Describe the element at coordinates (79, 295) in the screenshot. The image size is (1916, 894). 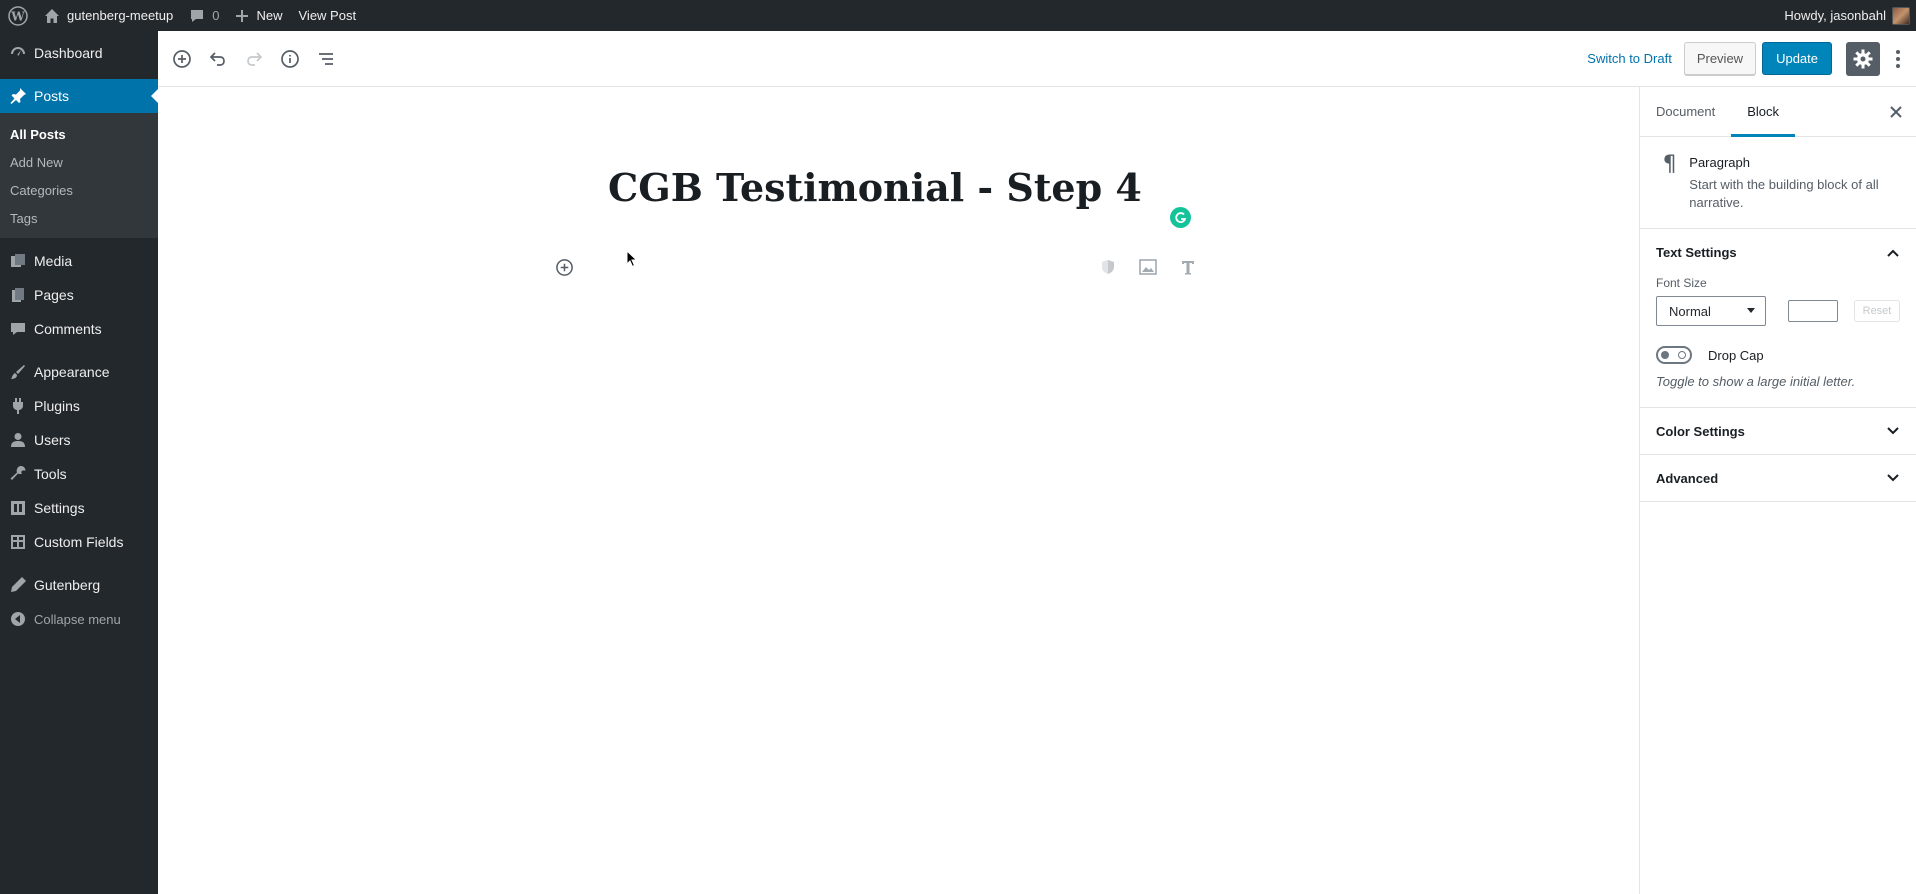
I see `menu-item-pages: Pages` at that location.